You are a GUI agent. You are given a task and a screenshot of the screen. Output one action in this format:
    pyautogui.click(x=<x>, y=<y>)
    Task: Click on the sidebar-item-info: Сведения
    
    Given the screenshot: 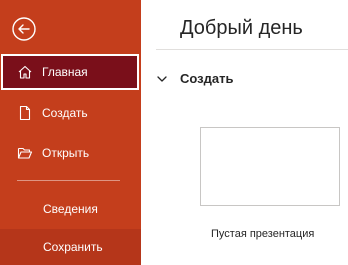 What is the action you would take?
    pyautogui.click(x=70, y=209)
    